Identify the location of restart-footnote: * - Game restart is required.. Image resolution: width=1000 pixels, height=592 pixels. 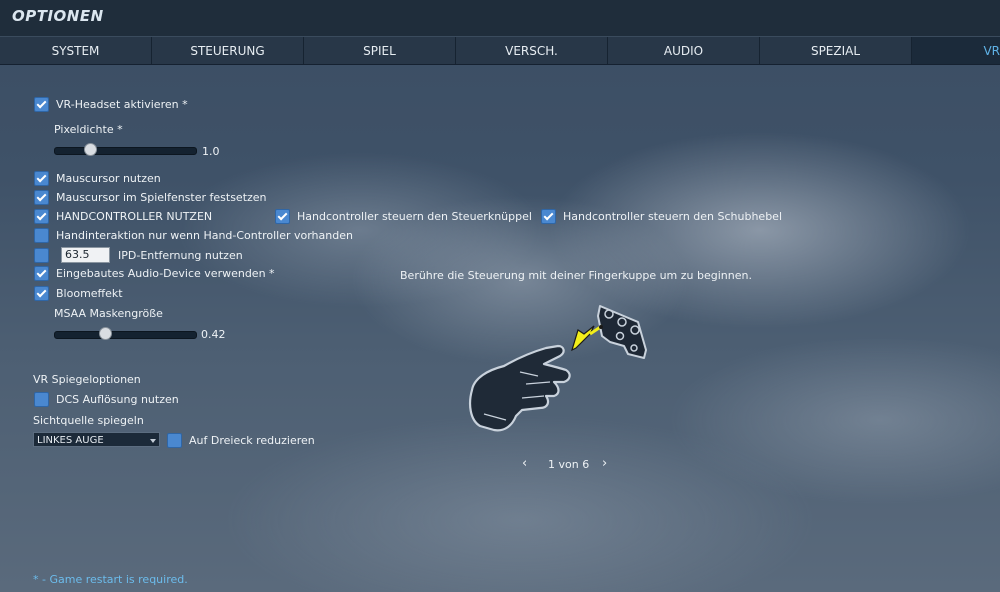
(110, 579).